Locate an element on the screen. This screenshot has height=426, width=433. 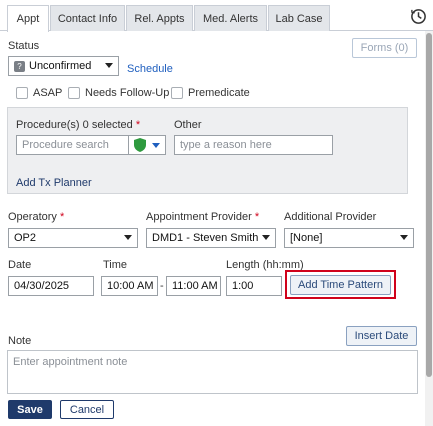
other-reason-input: type a reason here is located at coordinates (253, 145).